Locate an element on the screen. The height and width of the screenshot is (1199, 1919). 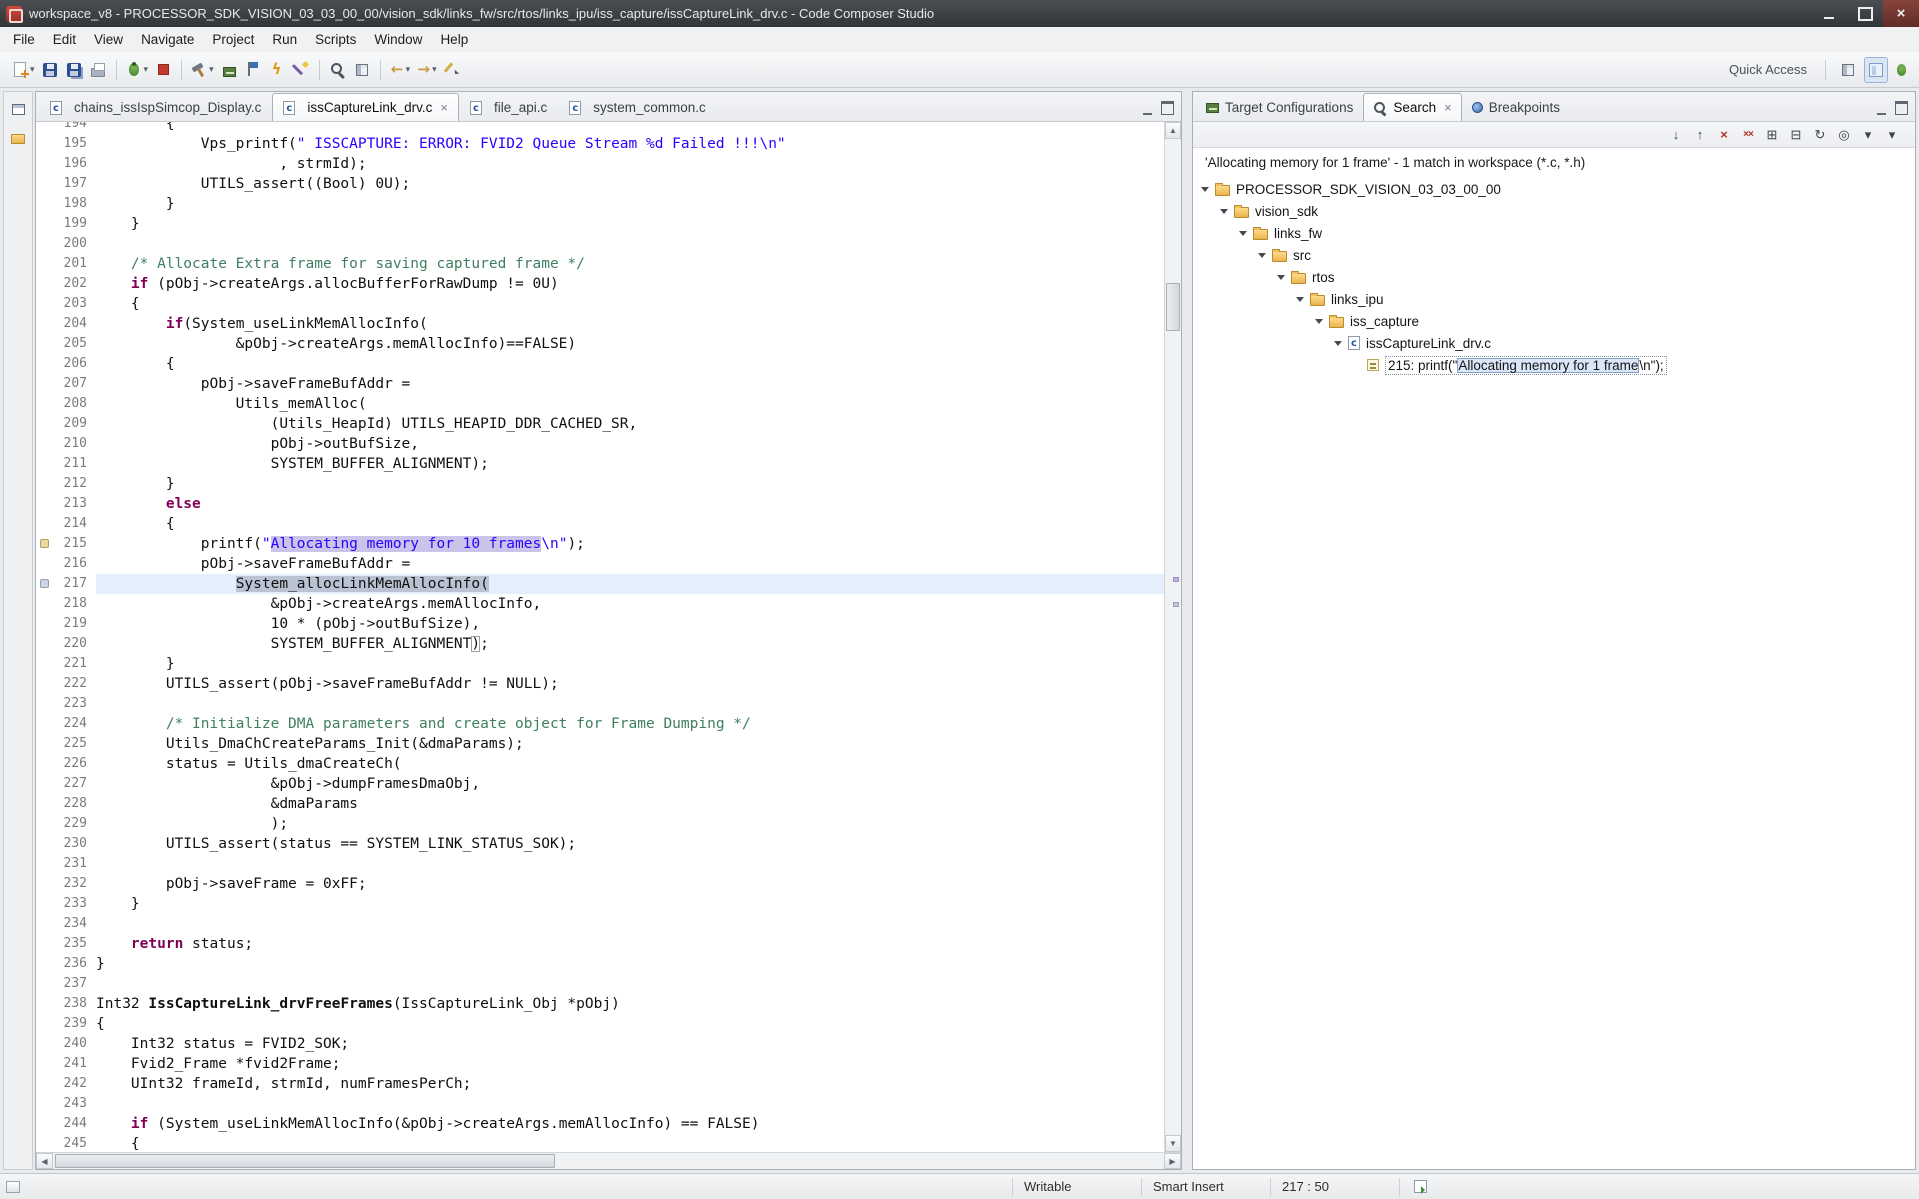
code-line-198: 198 } is located at coordinates (600, 204).